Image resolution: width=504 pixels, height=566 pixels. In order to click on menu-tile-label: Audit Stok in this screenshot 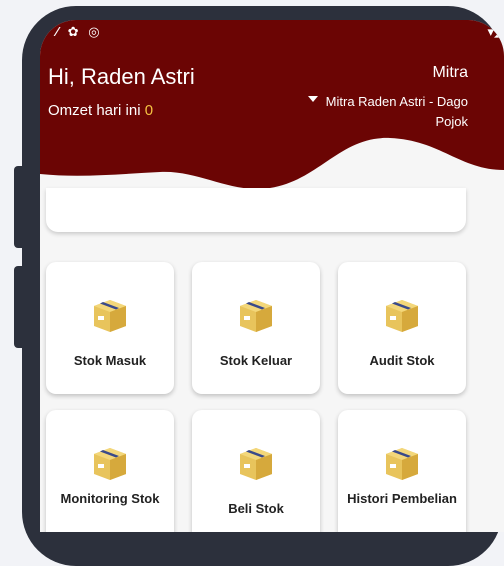, I will do `click(402, 360)`.